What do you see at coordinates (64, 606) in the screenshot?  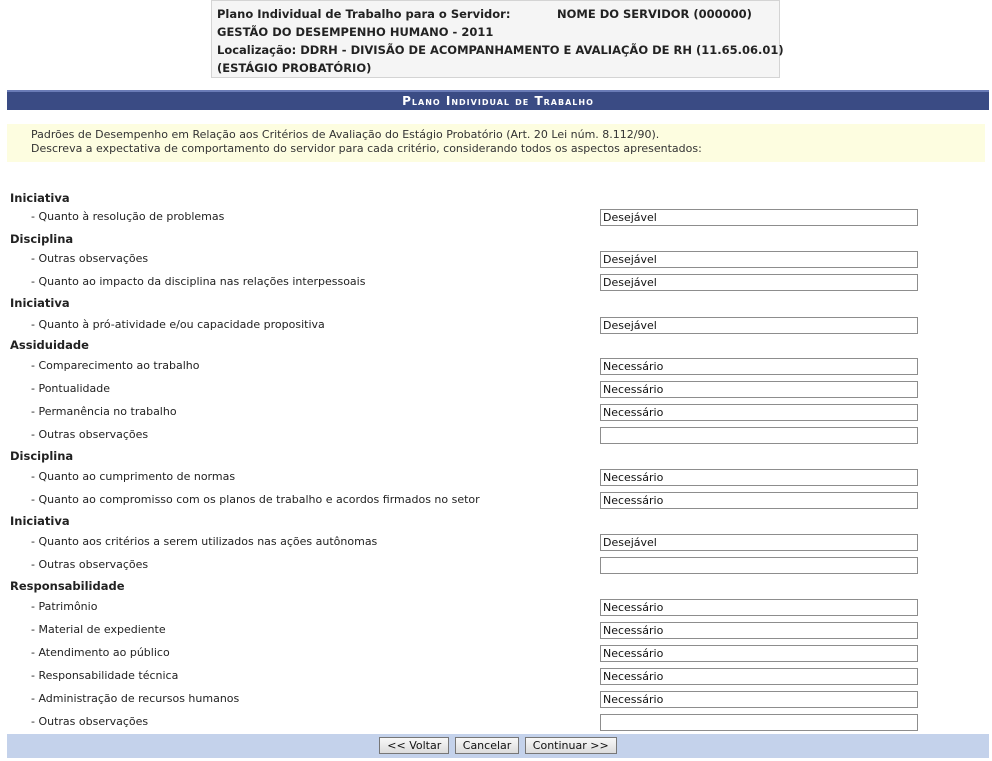 I see `criterion-label: - Patrimônio` at bounding box center [64, 606].